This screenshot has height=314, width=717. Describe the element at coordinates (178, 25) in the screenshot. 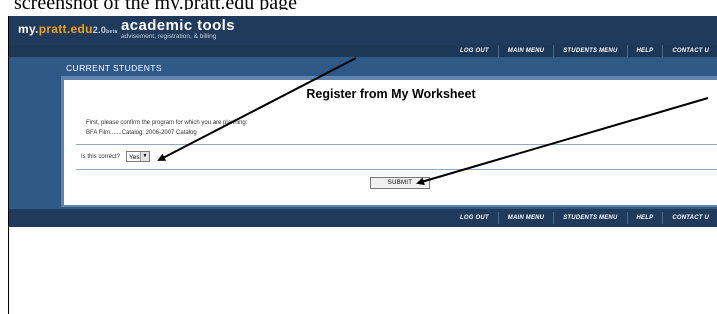

I see `app-title: academic tools` at that location.